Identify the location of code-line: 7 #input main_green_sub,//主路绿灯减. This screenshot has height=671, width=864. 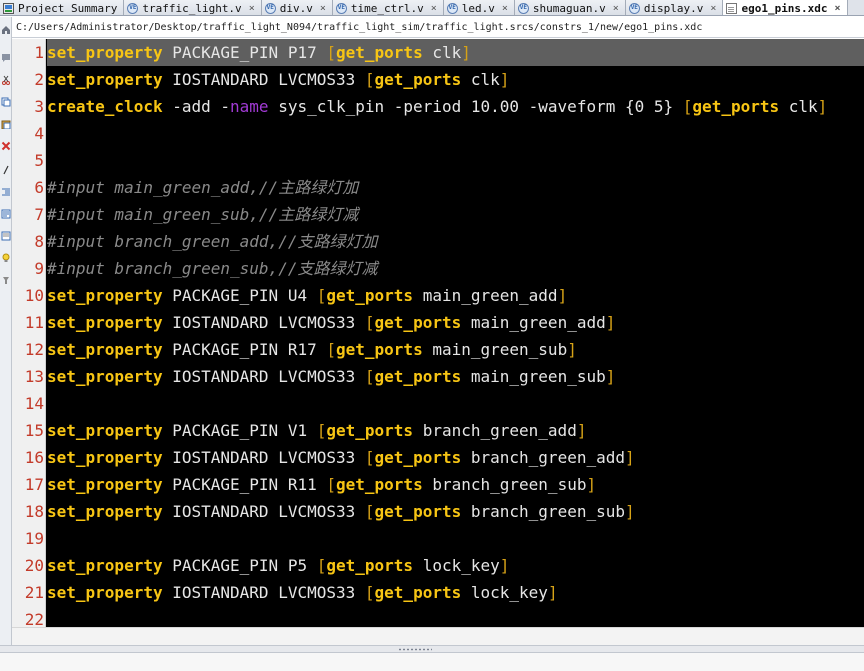
(438, 214).